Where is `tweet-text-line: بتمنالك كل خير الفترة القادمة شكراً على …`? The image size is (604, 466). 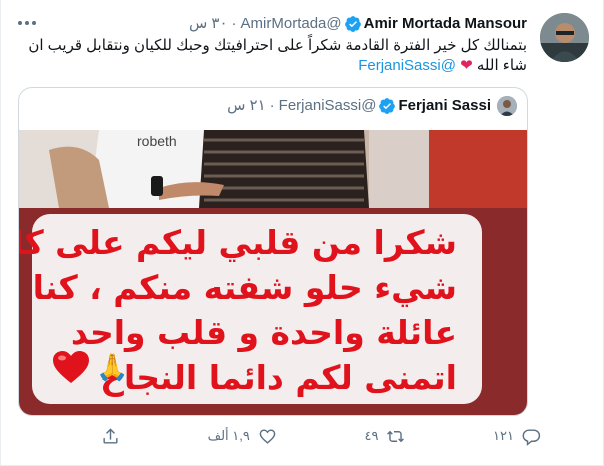 tweet-text-line: بتمنالك كل خير الفترة القادمة شكراً على … is located at coordinates (277, 45).